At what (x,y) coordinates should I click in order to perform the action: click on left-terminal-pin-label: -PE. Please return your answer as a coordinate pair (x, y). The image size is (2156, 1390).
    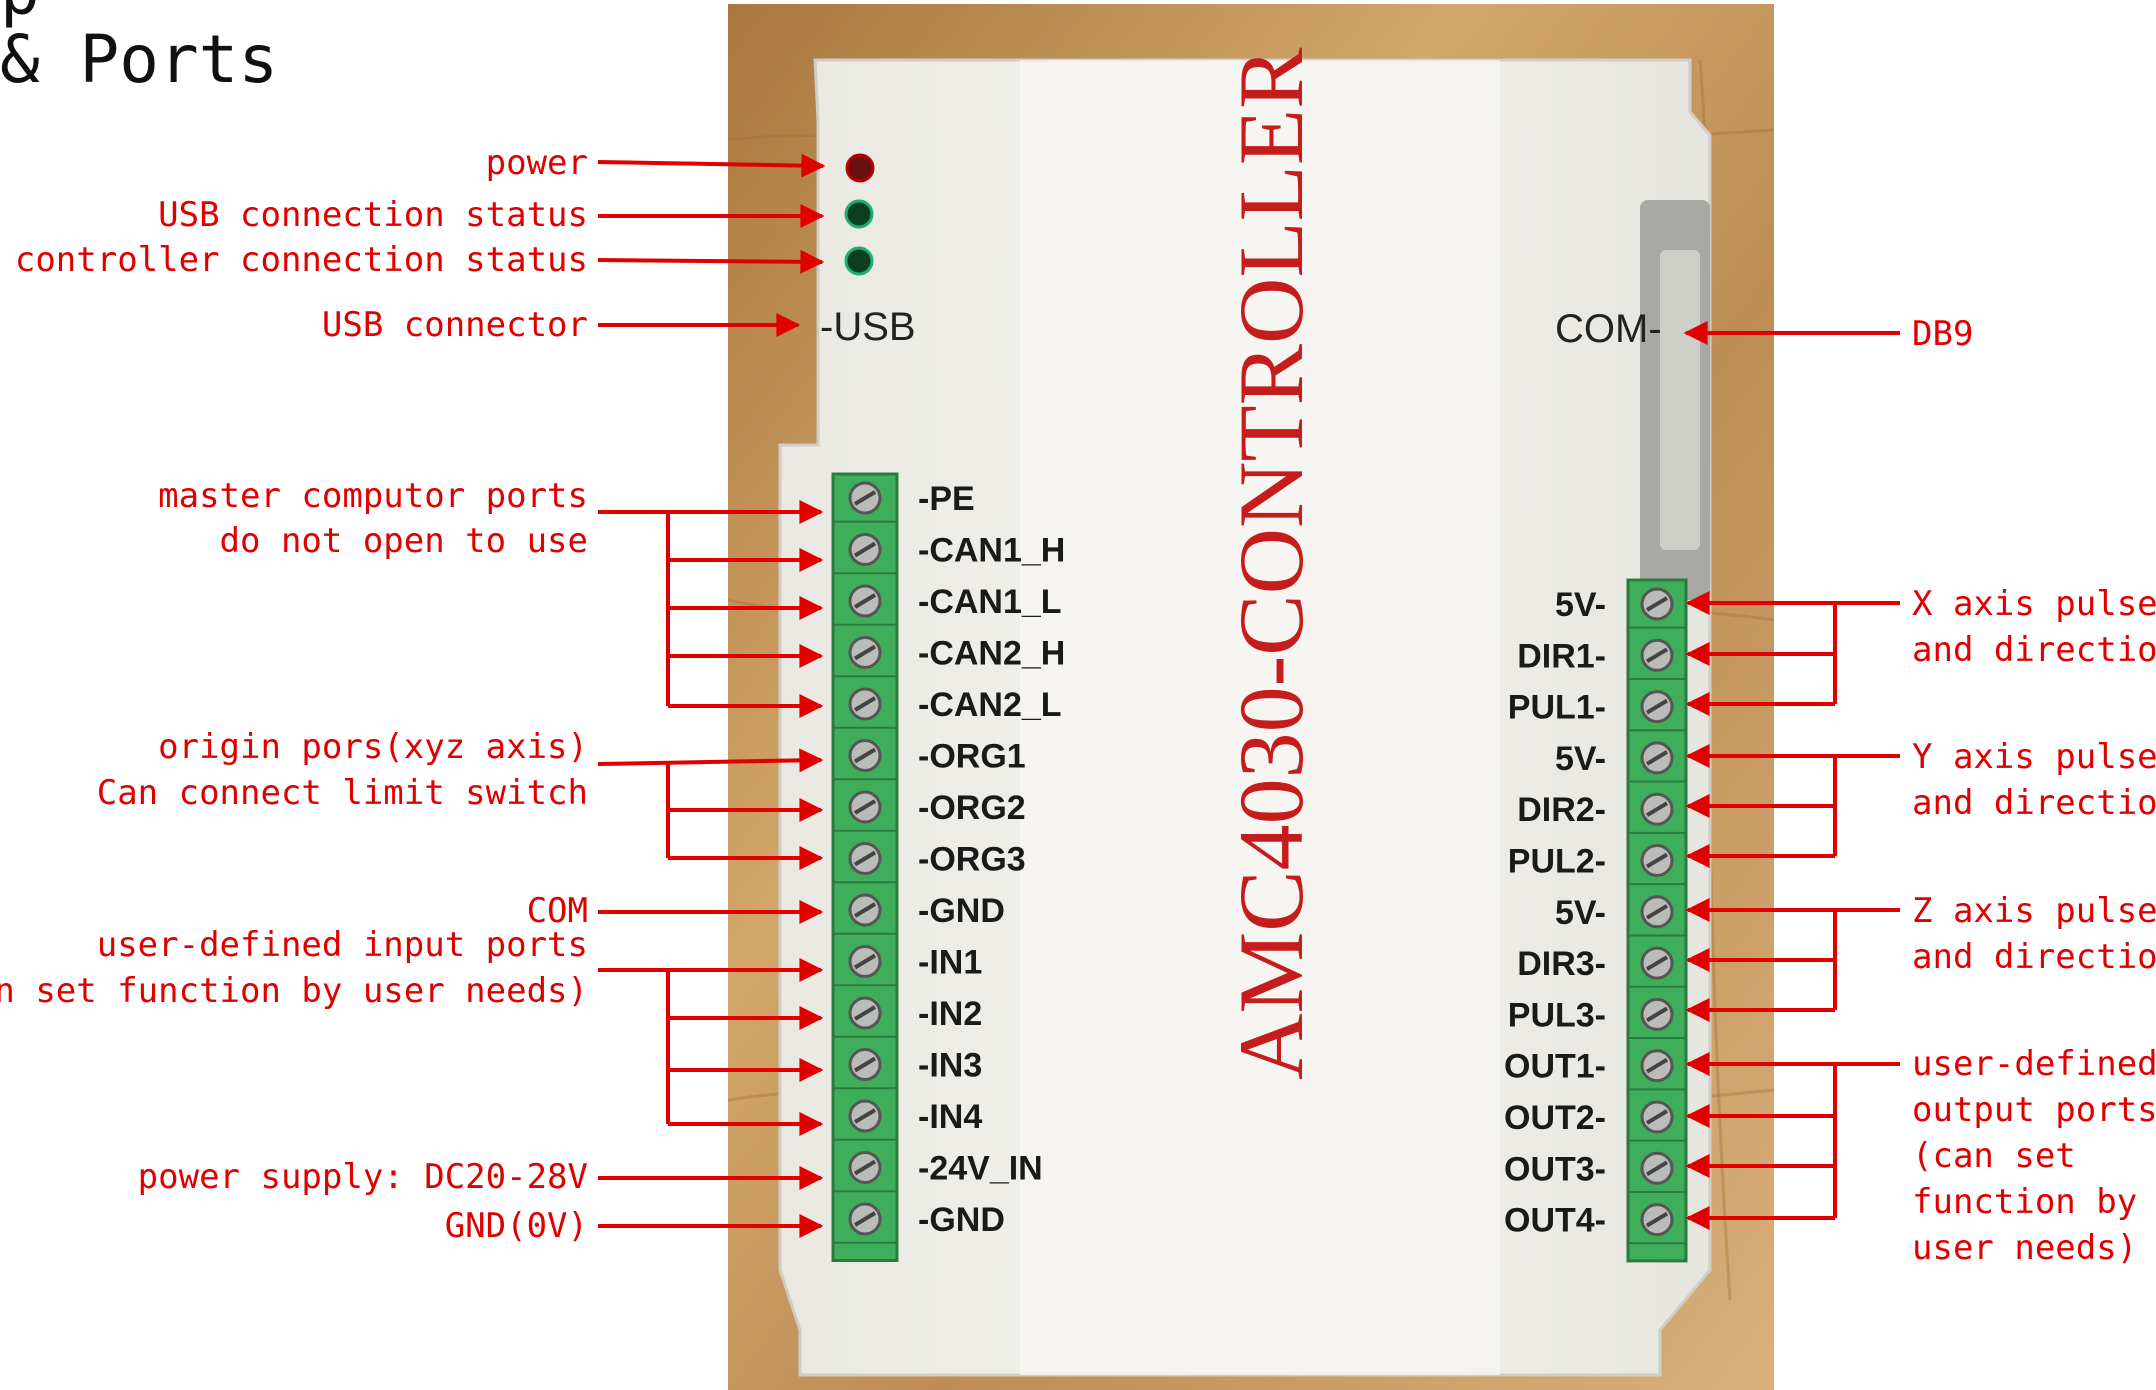
    Looking at the image, I should click on (946, 499).